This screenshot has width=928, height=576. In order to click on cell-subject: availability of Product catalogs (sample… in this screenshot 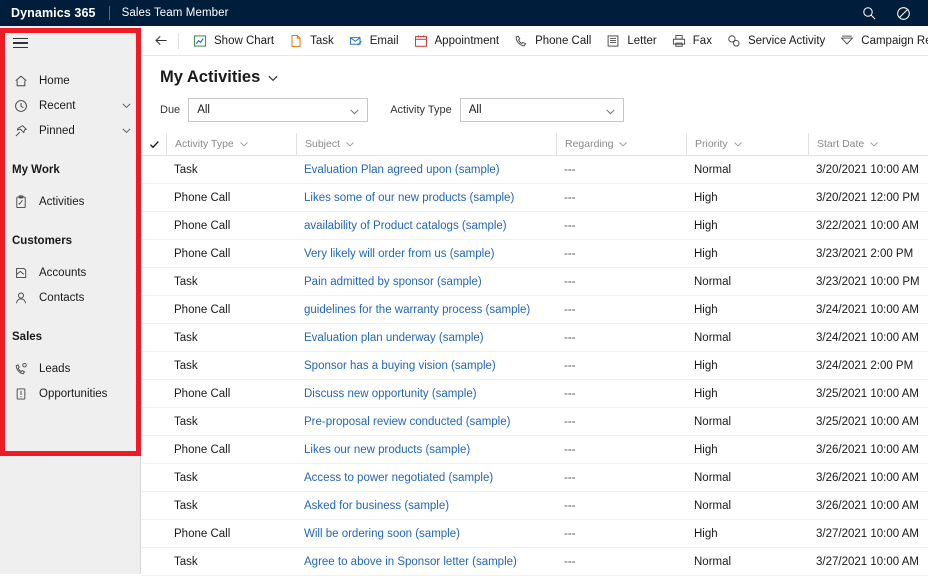, I will do `click(426, 226)`.